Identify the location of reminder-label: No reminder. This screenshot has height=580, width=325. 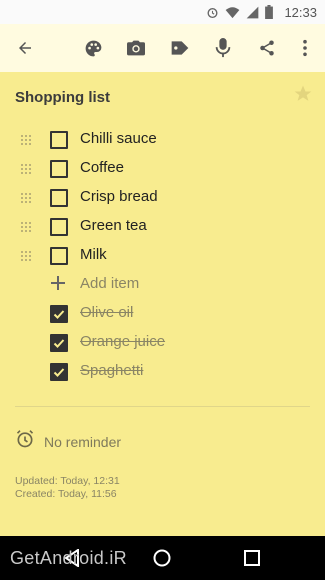
(82, 442).